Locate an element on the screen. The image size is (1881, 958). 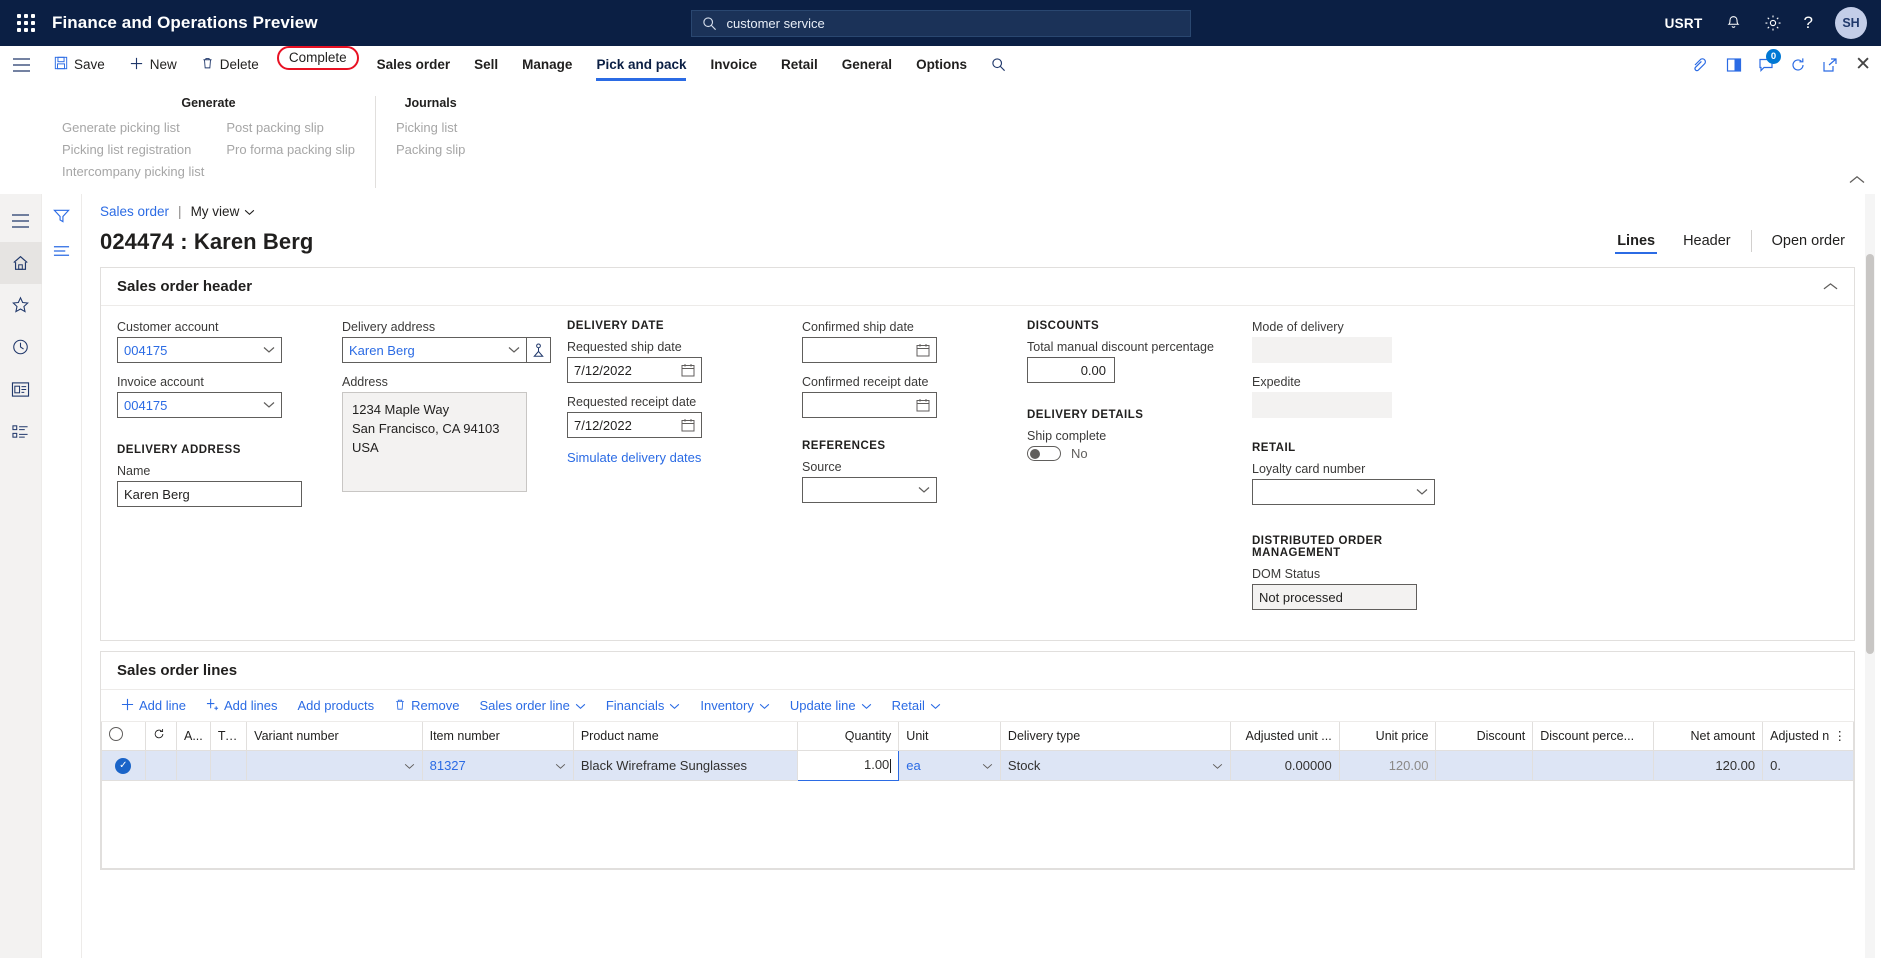
tab-open-order: Open order is located at coordinates (1808, 241).